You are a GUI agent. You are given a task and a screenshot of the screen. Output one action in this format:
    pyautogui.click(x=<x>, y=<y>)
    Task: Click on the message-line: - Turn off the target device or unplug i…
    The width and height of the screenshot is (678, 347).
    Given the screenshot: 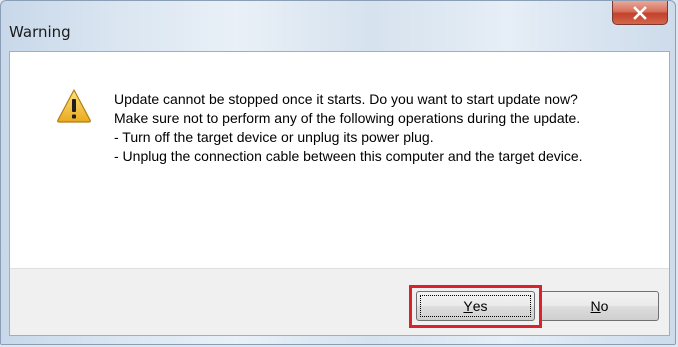 What is the action you would take?
    pyautogui.click(x=274, y=137)
    